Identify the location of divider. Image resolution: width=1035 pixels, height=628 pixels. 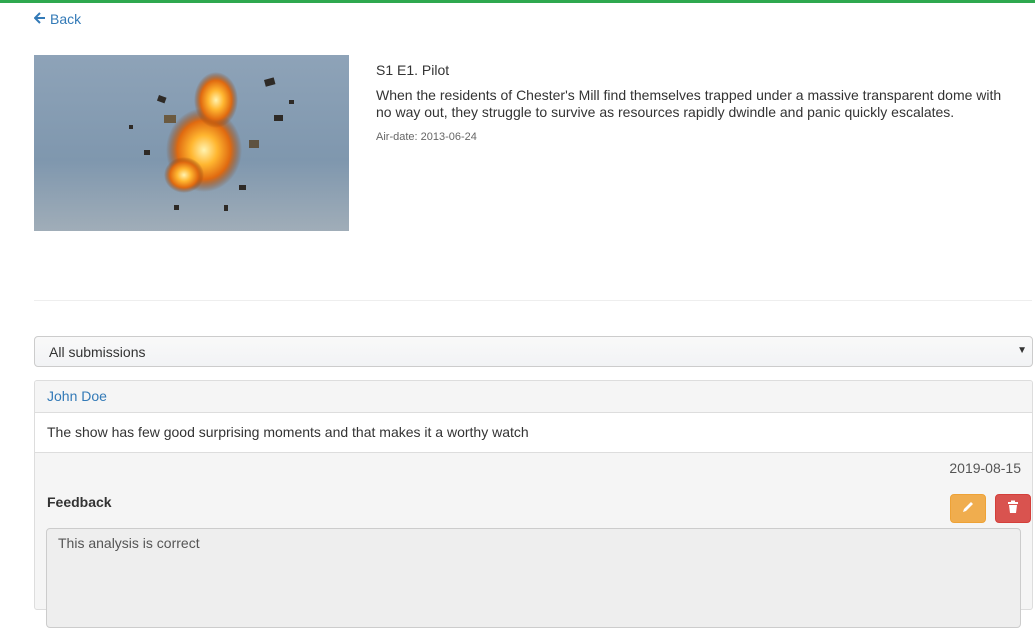
(533, 300).